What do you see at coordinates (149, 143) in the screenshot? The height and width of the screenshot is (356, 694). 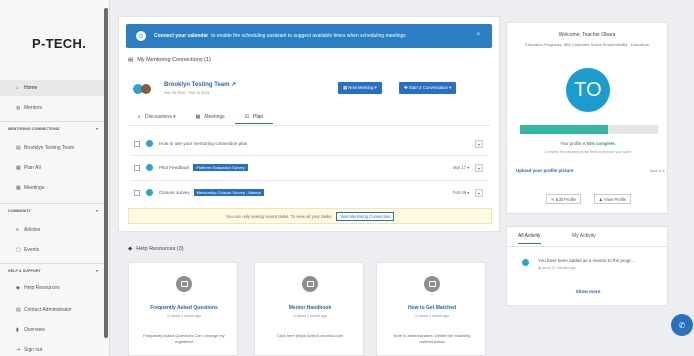 I see `task-dot` at bounding box center [149, 143].